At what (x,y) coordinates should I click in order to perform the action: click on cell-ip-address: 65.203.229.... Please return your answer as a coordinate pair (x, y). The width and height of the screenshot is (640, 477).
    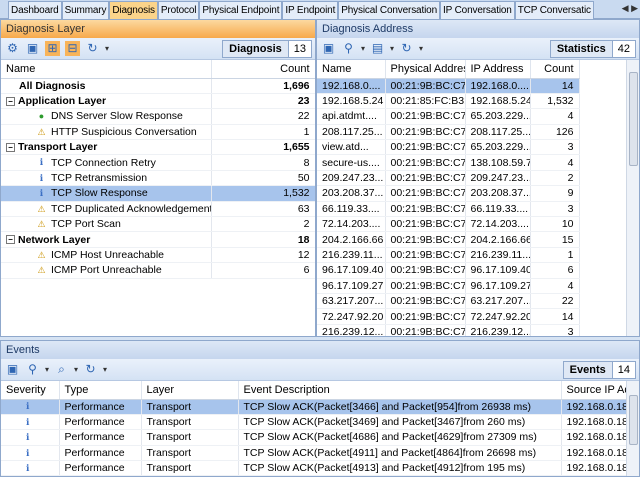
    Looking at the image, I should click on (498, 116).